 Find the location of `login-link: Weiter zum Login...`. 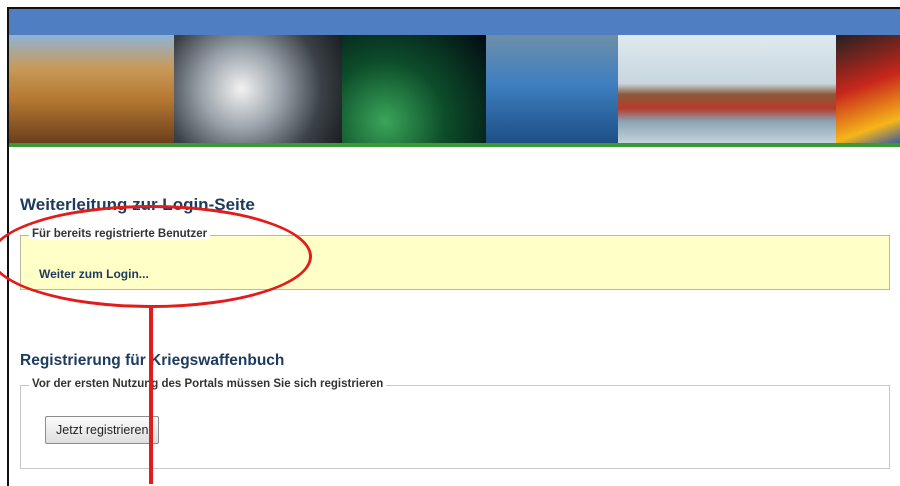

login-link: Weiter zum Login... is located at coordinates (94, 274).